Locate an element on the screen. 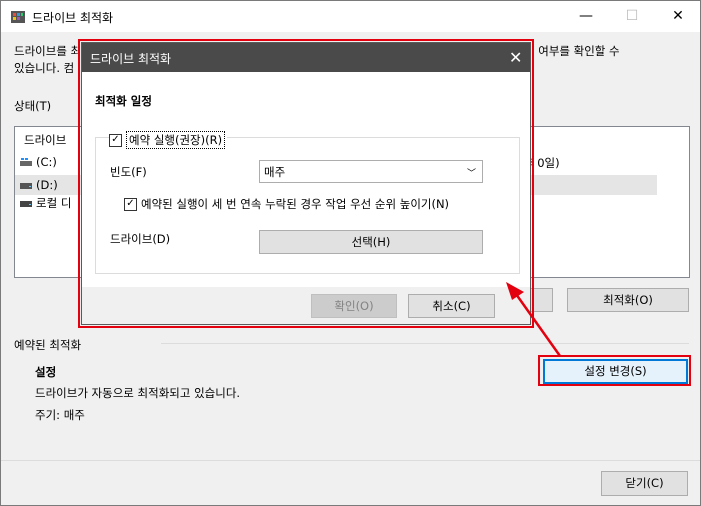  dialog-close-icon: ✕ is located at coordinates (515, 57).